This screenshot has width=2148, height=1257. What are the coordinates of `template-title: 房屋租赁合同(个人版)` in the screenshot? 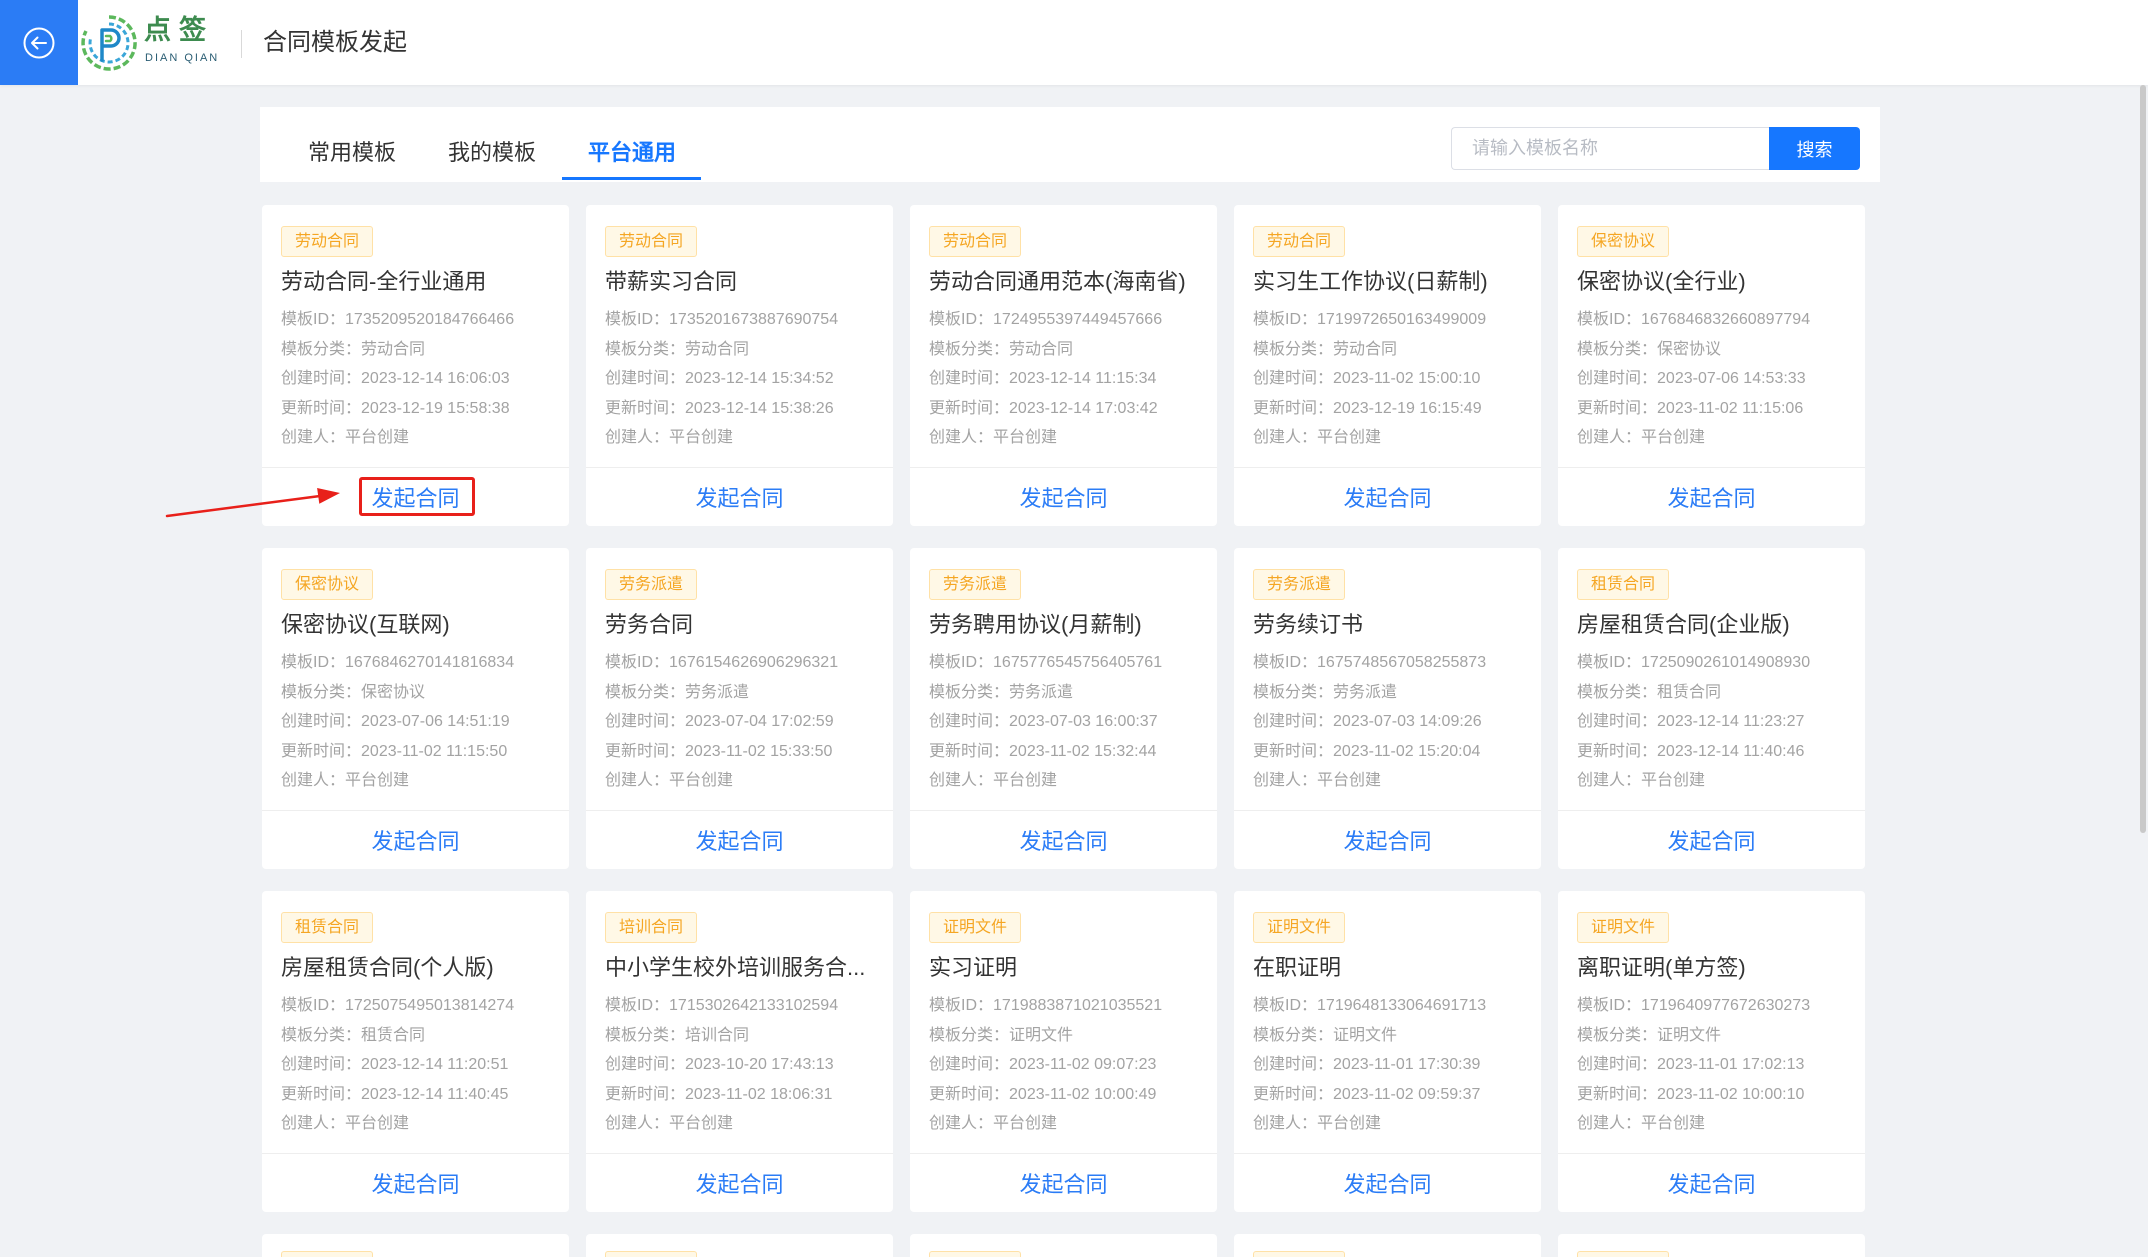 It's located at (387, 967).